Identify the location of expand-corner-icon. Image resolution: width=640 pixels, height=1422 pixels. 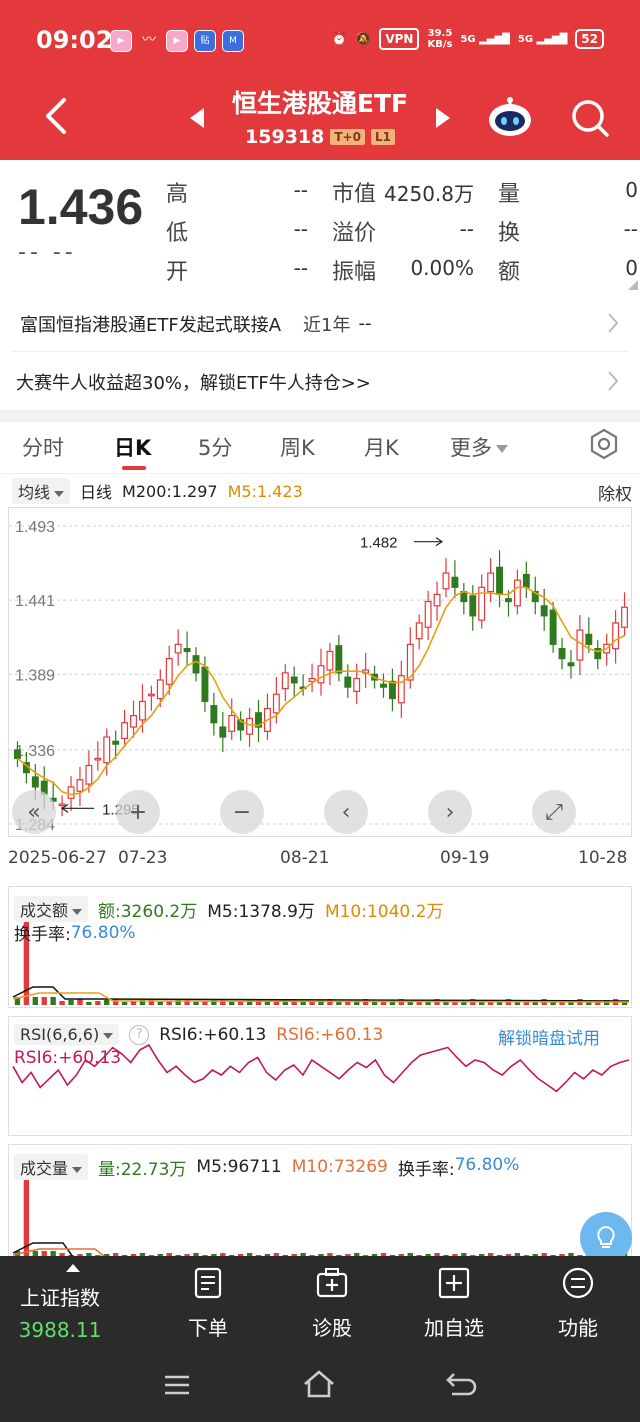
(633, 285).